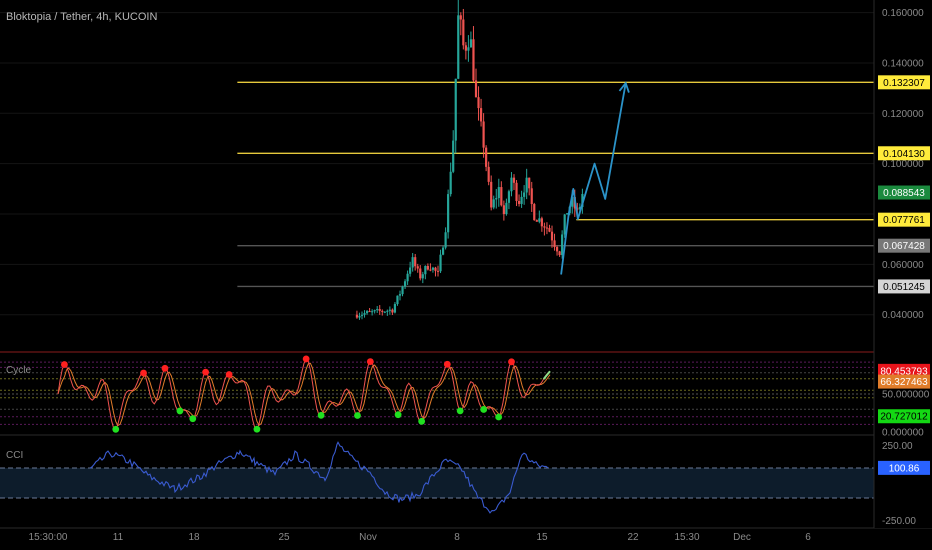 The height and width of the screenshot is (550, 932). What do you see at coordinates (742, 537) in the screenshot?
I see `time-tick-label-9: Dec` at bounding box center [742, 537].